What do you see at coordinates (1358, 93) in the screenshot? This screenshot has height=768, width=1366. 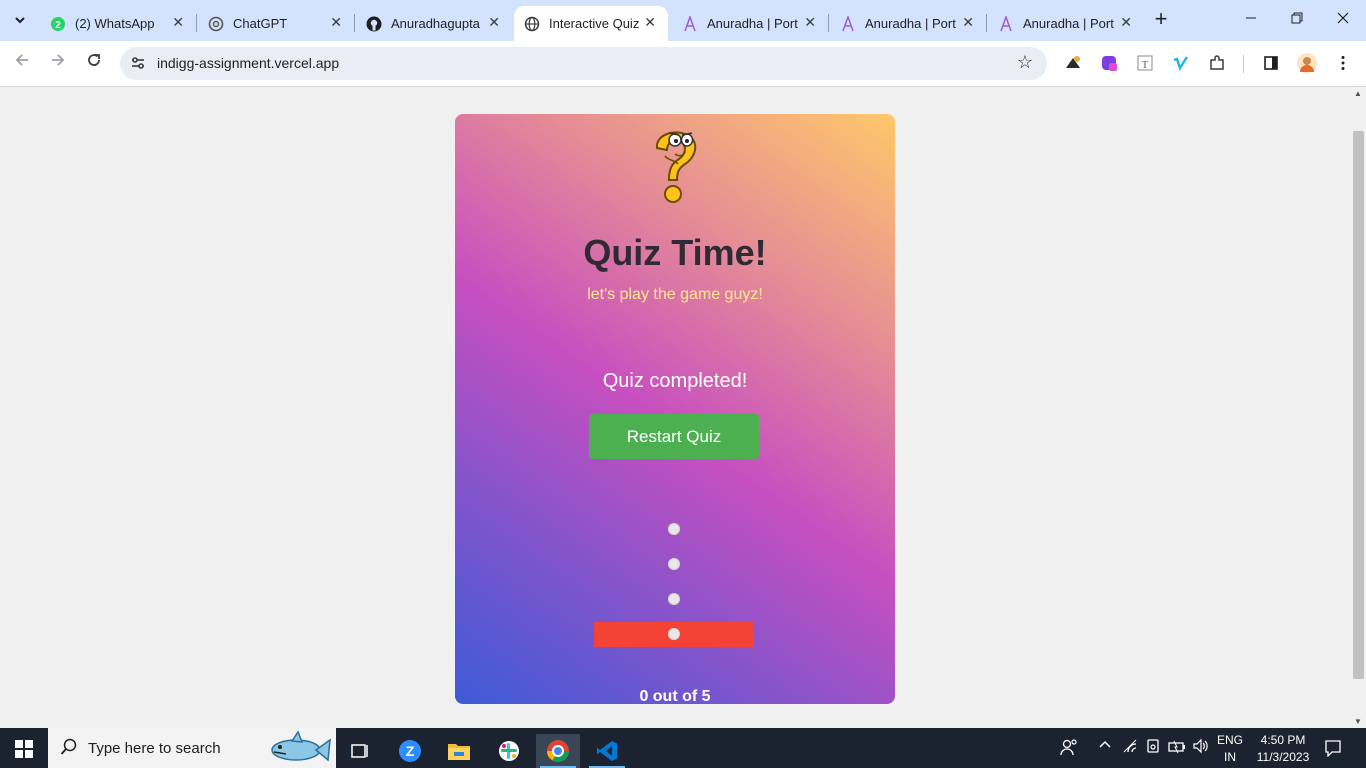 I see `scroll-up-arrow-icon: ▲` at bounding box center [1358, 93].